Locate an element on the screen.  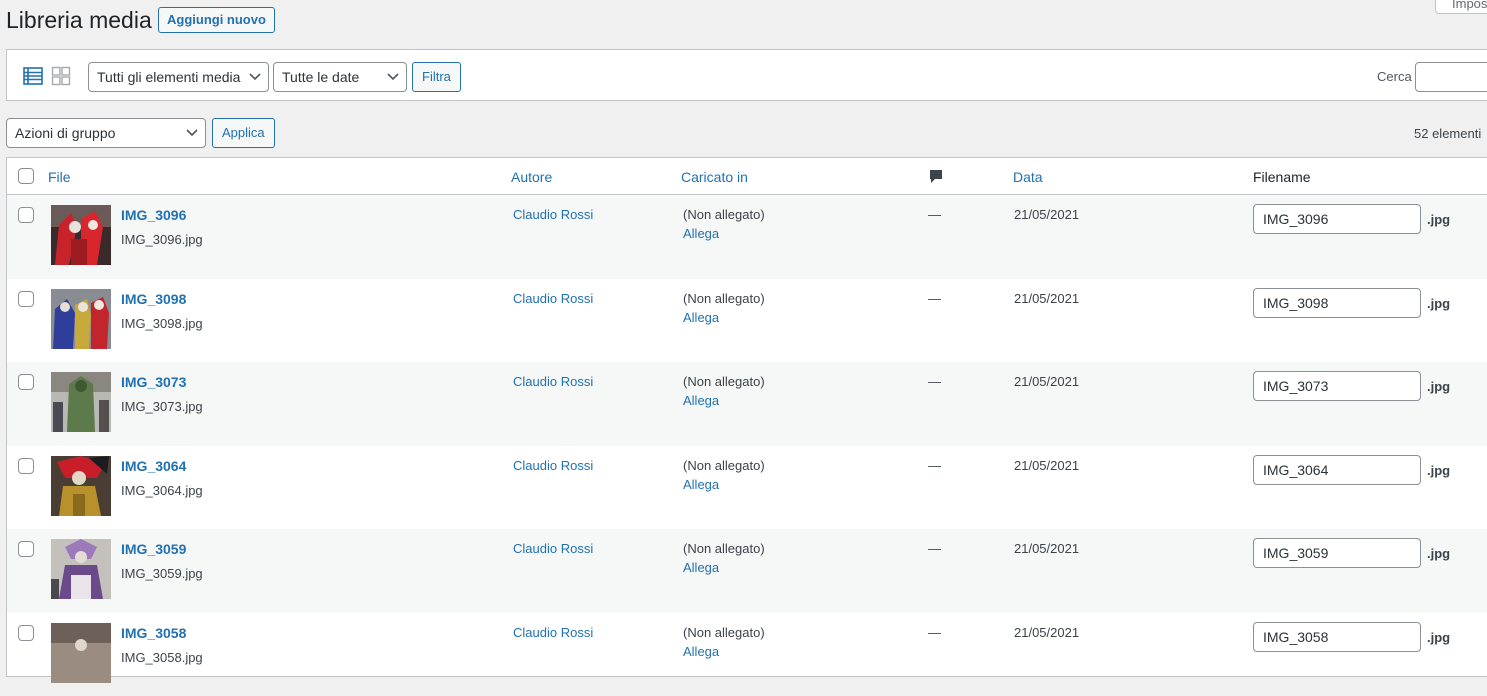
bulk-actions-select: Azioni di gruppo is located at coordinates (106, 133).